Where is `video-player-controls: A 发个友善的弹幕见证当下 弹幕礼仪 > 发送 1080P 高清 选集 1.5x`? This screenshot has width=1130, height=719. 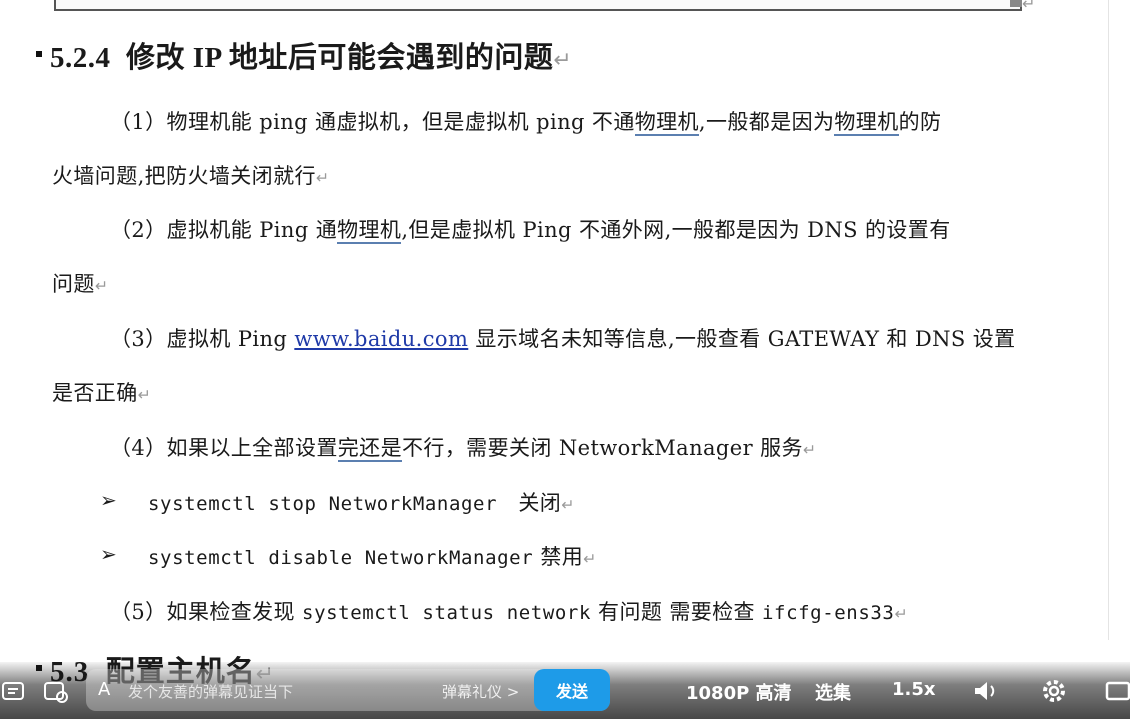
video-player-controls: A 发个友善的弹幕见证当下 弹幕礼仪 > 发送 1080P 高清 选集 1.5x is located at coordinates (565, 690).